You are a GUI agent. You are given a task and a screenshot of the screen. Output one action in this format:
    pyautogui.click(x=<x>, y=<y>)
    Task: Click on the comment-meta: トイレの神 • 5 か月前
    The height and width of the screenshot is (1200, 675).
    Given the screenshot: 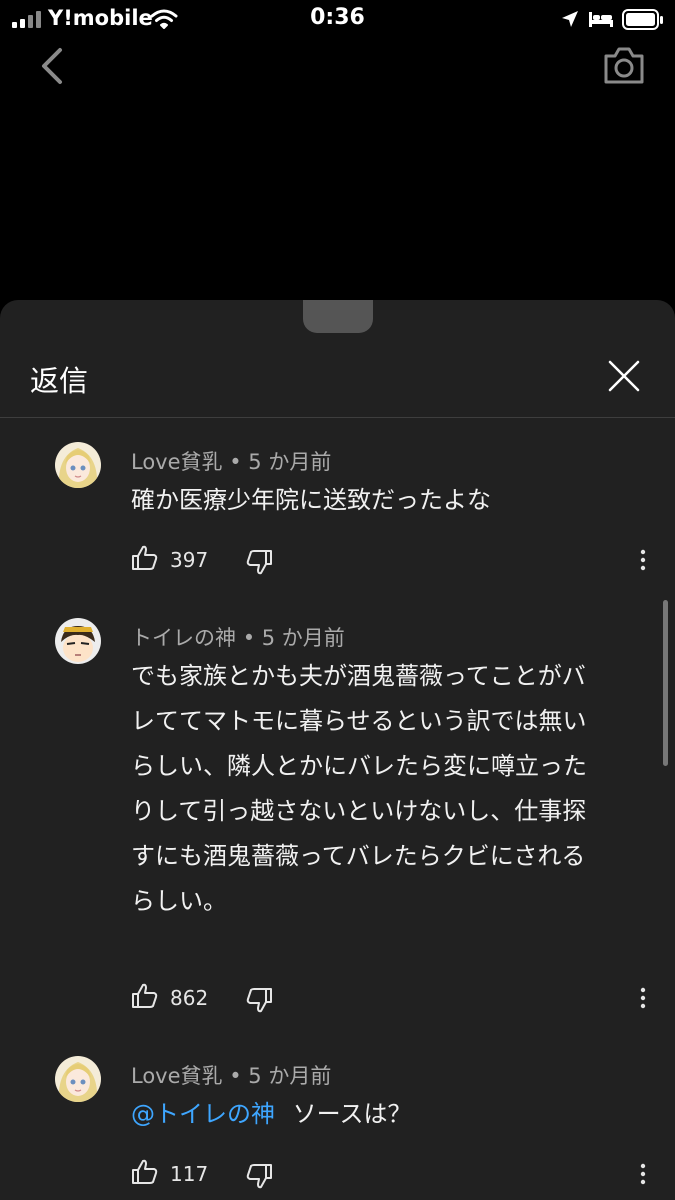 What is the action you would take?
    pyautogui.click(x=238, y=637)
    